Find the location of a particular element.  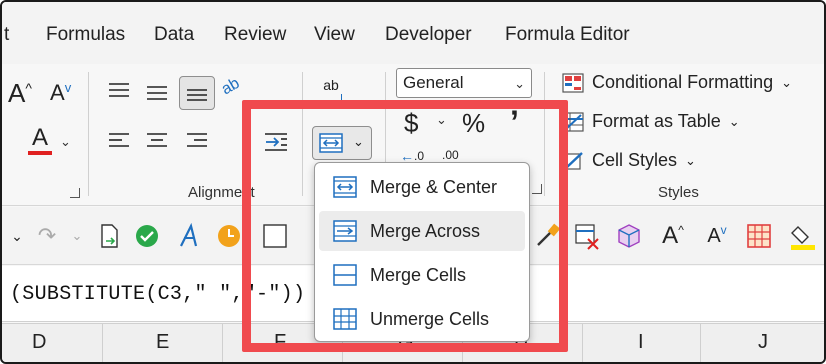

cell-styles-icon is located at coordinates (572, 160).